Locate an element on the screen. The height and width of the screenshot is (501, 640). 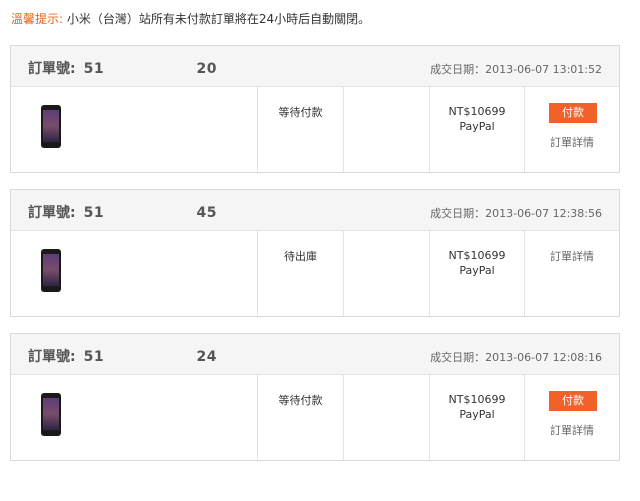
order-date: 成交日期：2013-06-07 13:01:52 is located at coordinates (516, 69).